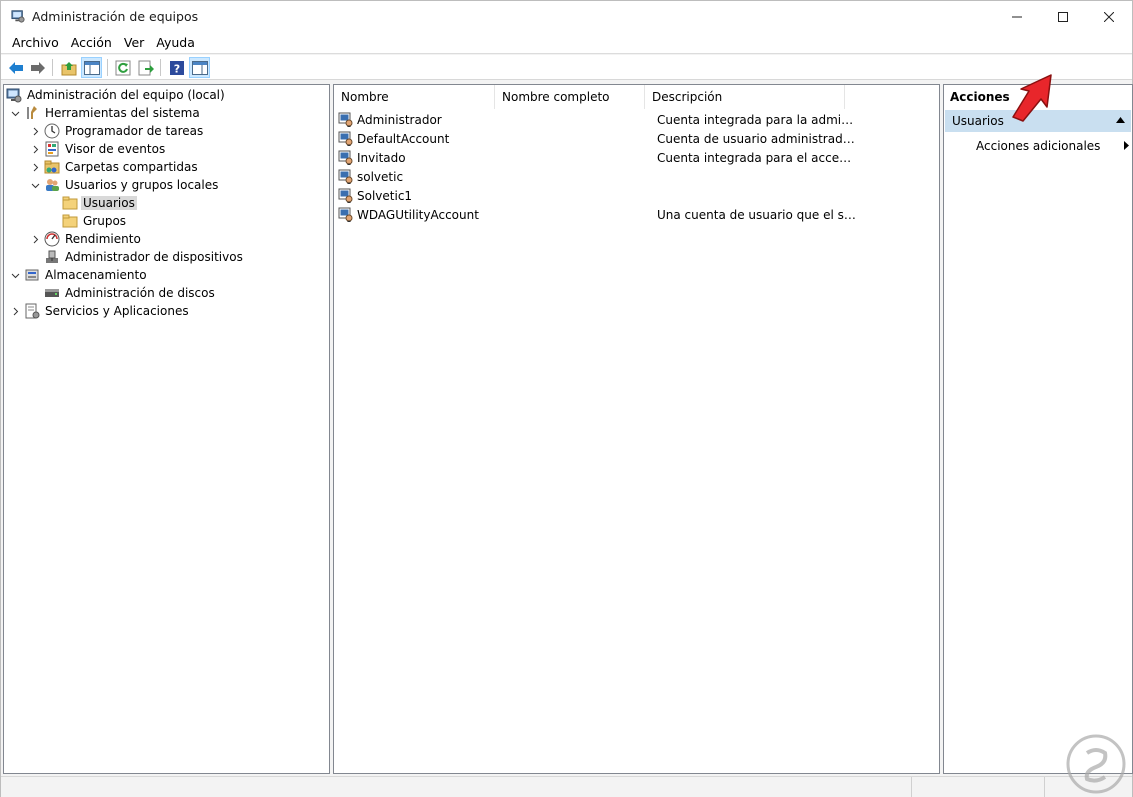 The width and height of the screenshot is (1133, 797). I want to click on tree-item-administrador-dispositivos: Administrador de dispositivos, so click(144, 257).